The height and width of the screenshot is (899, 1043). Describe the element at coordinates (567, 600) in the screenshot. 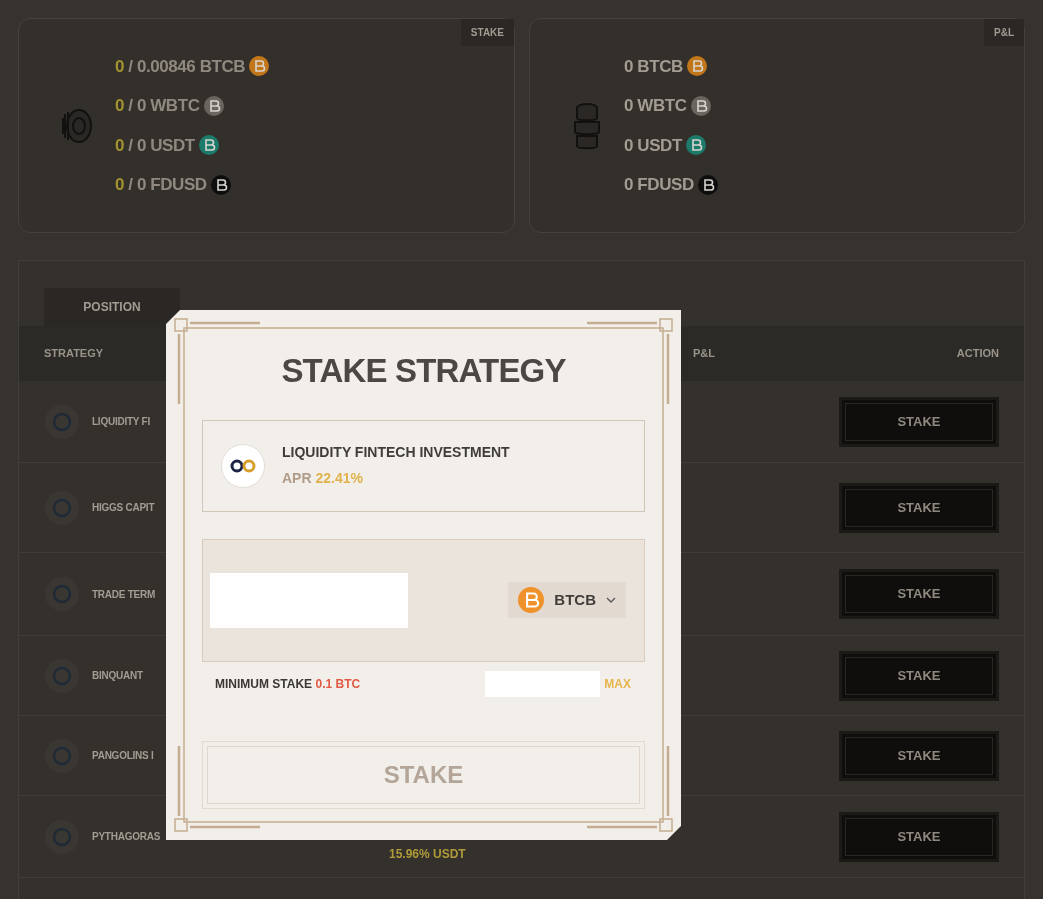

I see `token-select: BTCB` at that location.